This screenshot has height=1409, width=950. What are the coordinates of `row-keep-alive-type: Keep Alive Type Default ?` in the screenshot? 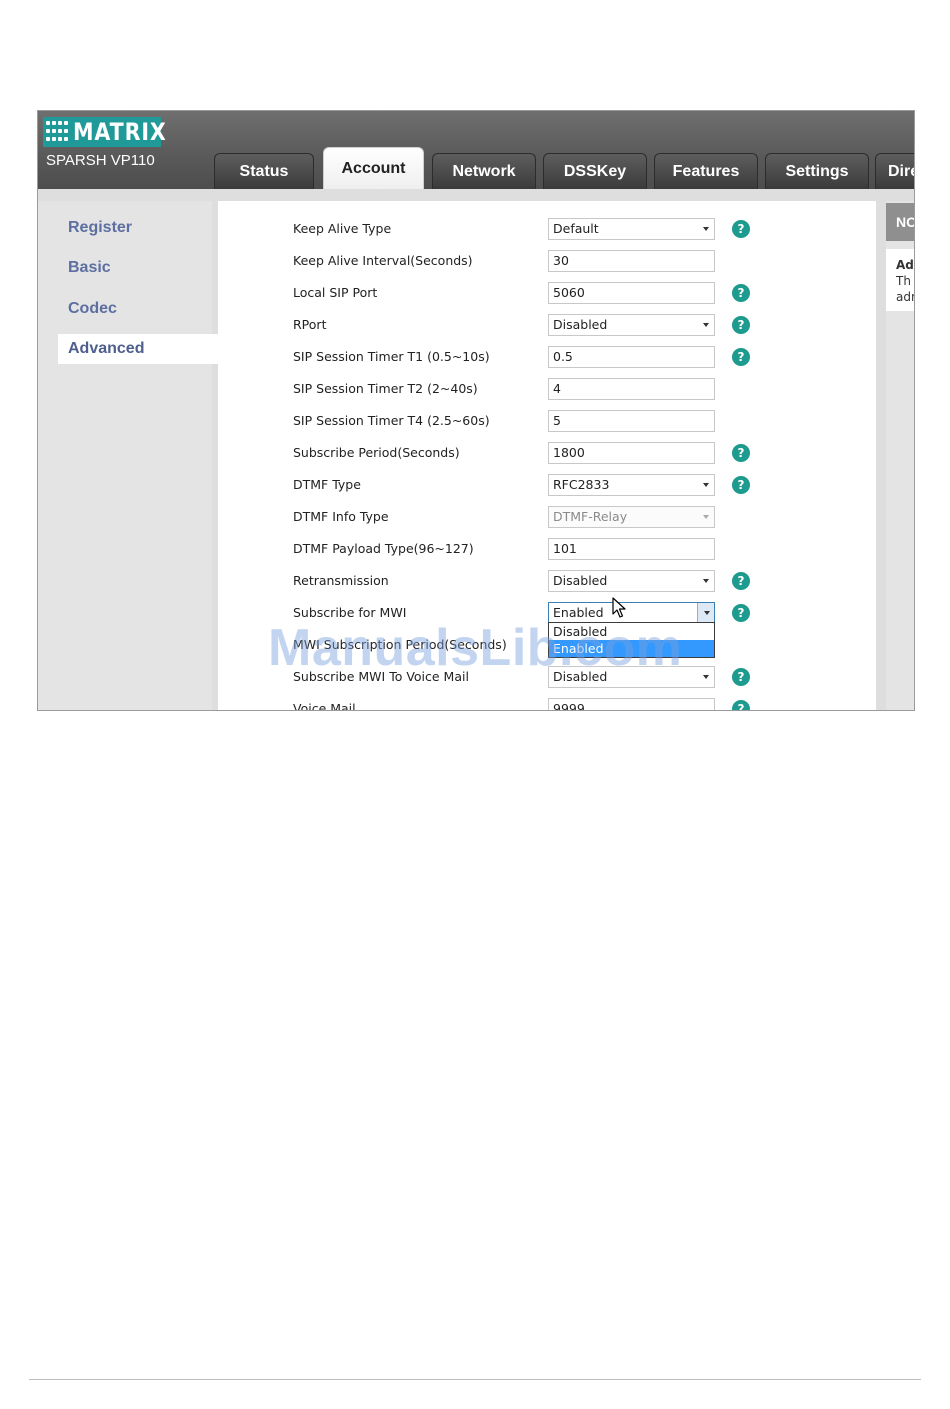 It's located at (547, 230).